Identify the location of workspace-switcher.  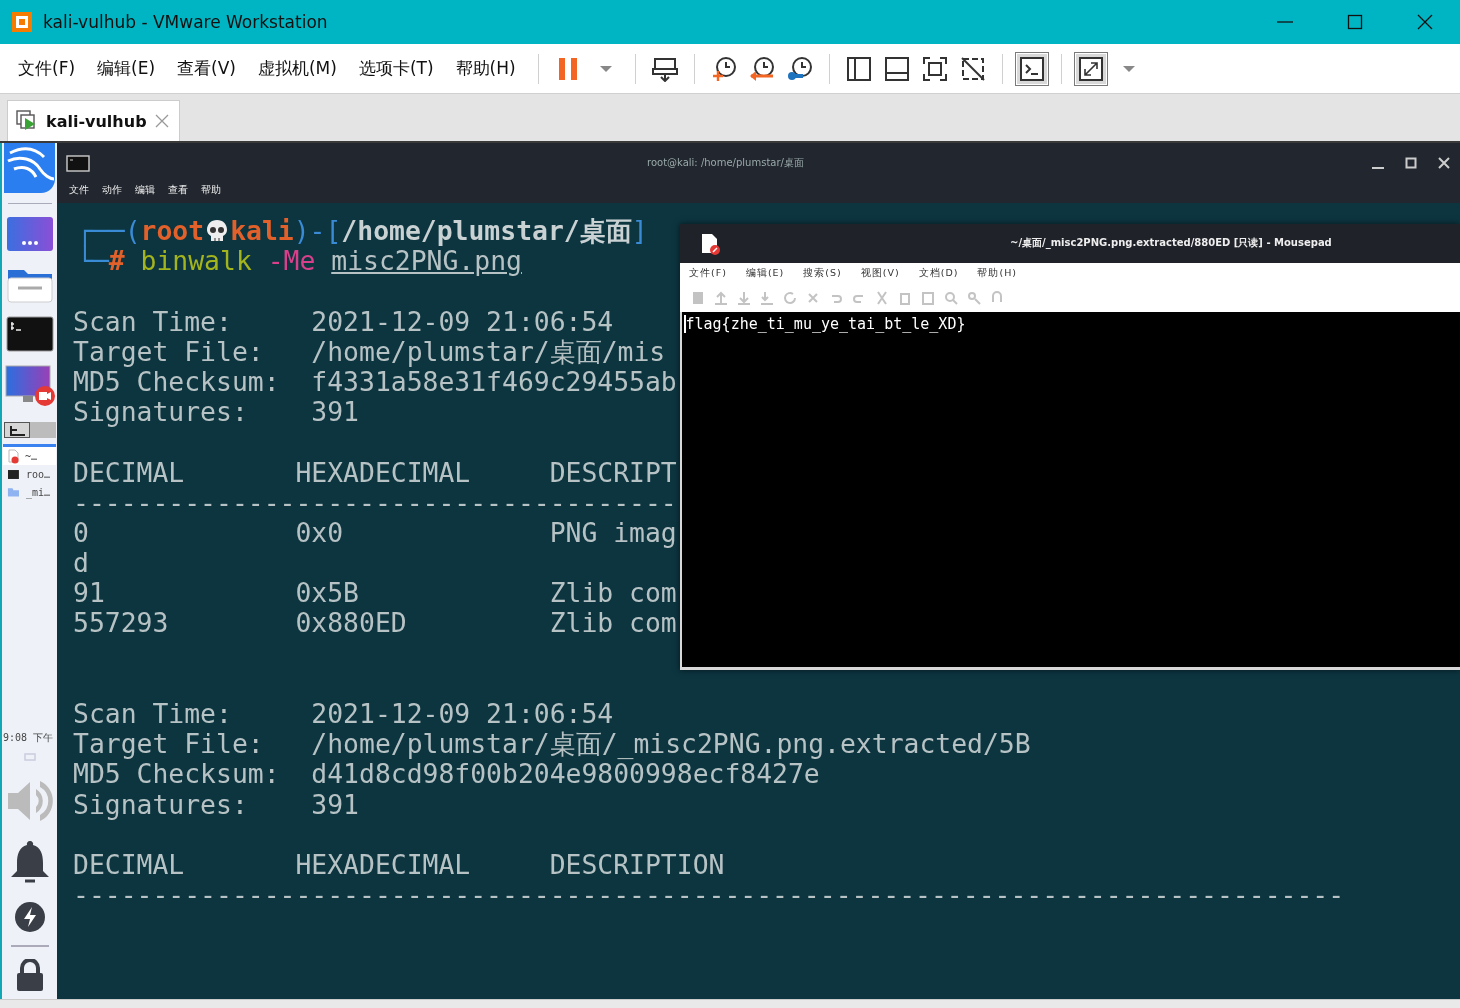
(29, 430).